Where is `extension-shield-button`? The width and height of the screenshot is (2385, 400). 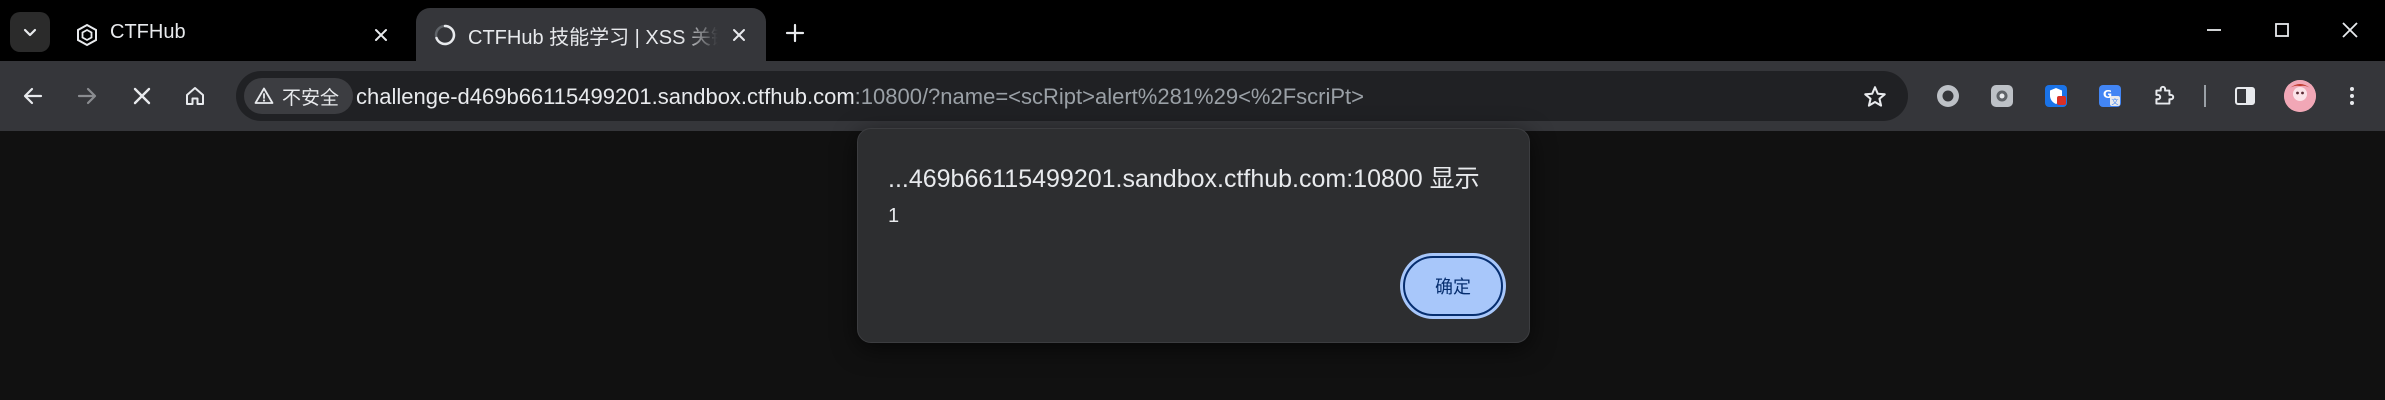
extension-shield-button is located at coordinates (2056, 96).